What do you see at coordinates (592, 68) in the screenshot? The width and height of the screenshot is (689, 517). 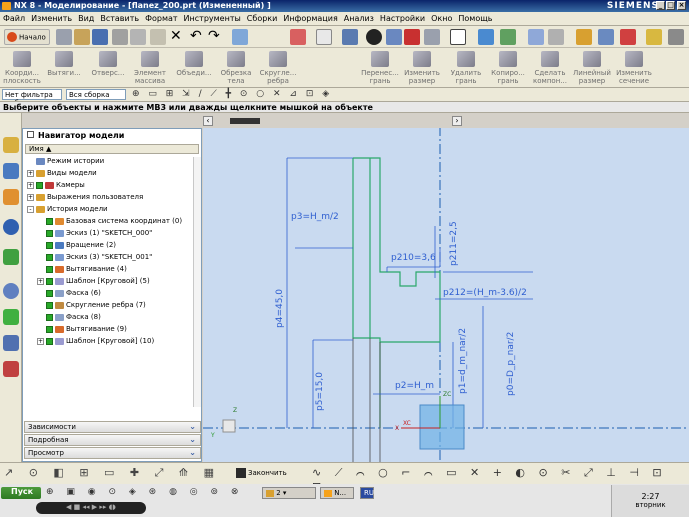 I see `ribbon-button: Линейный размер` at bounding box center [592, 68].